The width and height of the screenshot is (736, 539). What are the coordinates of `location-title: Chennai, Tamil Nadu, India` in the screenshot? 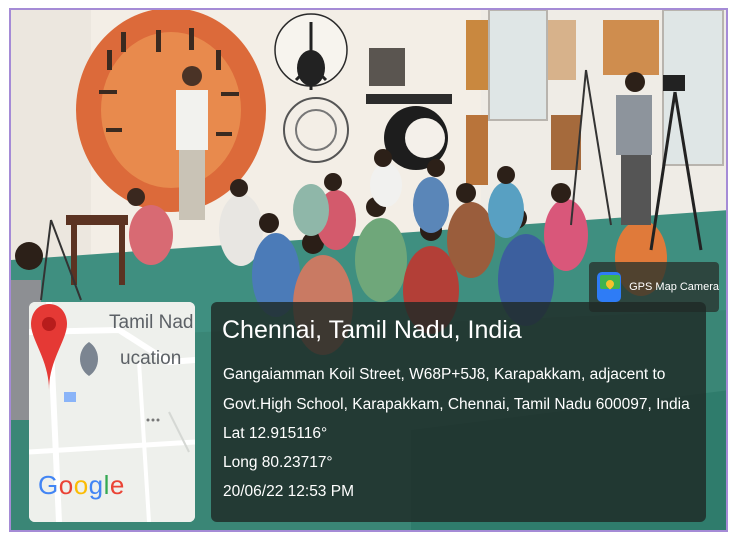 It's located at (372, 330).